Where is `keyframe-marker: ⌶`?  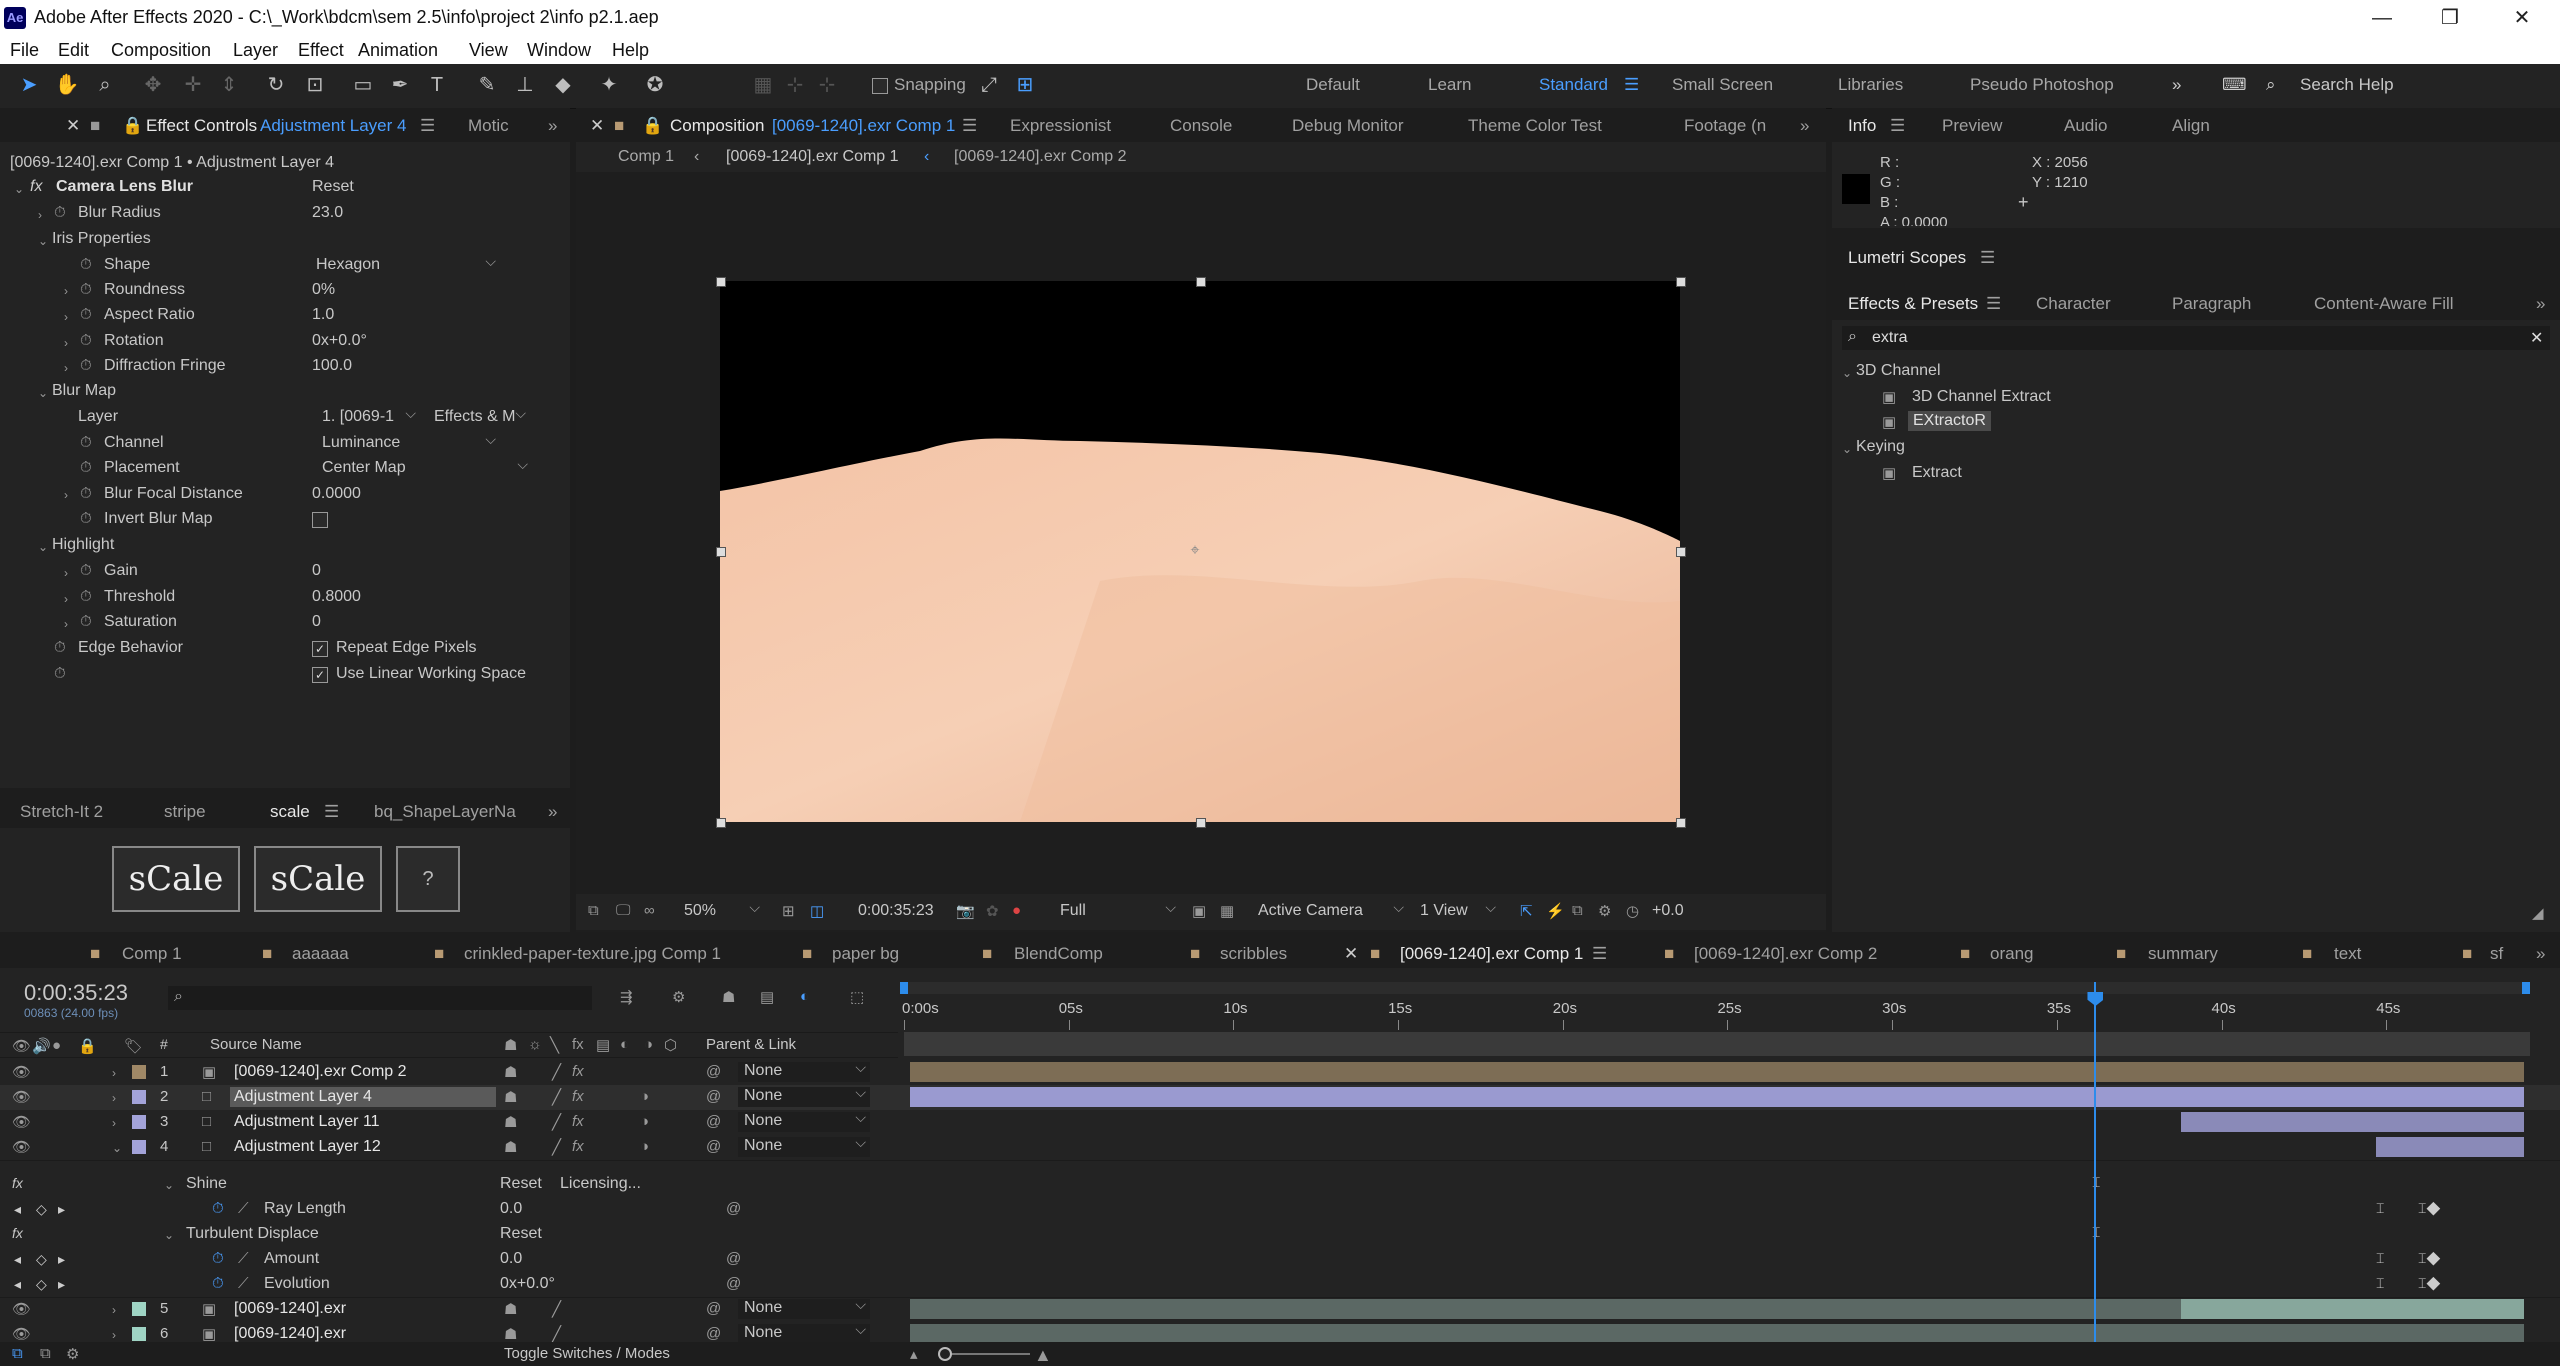
keyframe-marker: ⌶ is located at coordinates (2380, 1208).